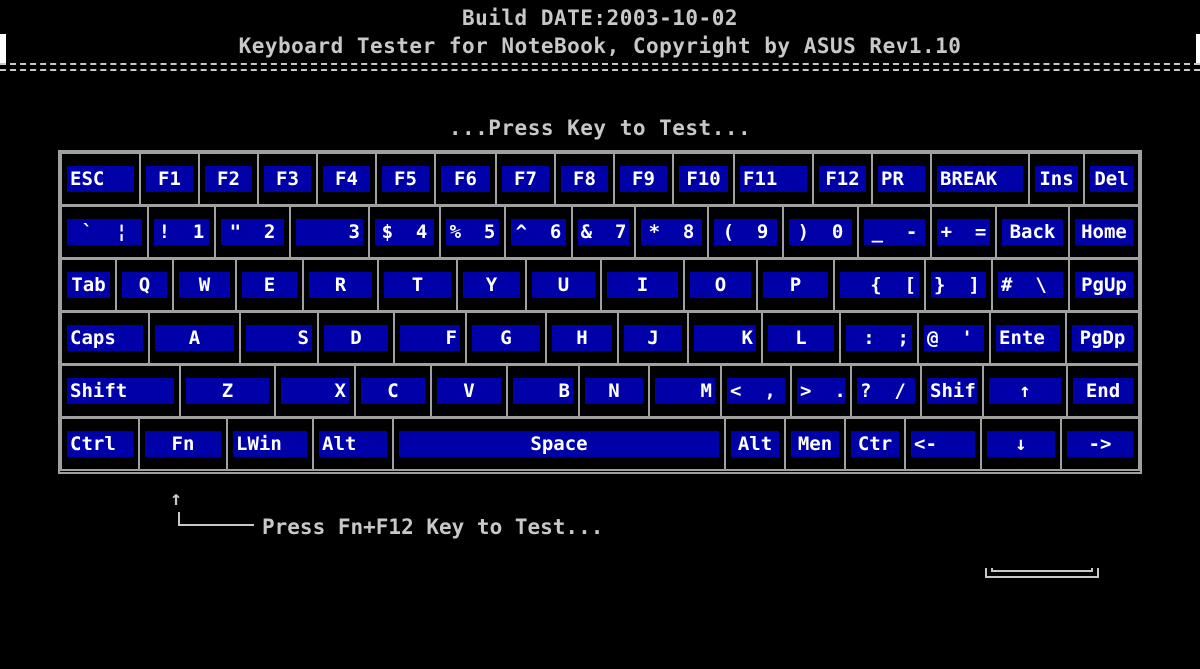  I want to click on key-ins: Ins, so click(1056, 179).